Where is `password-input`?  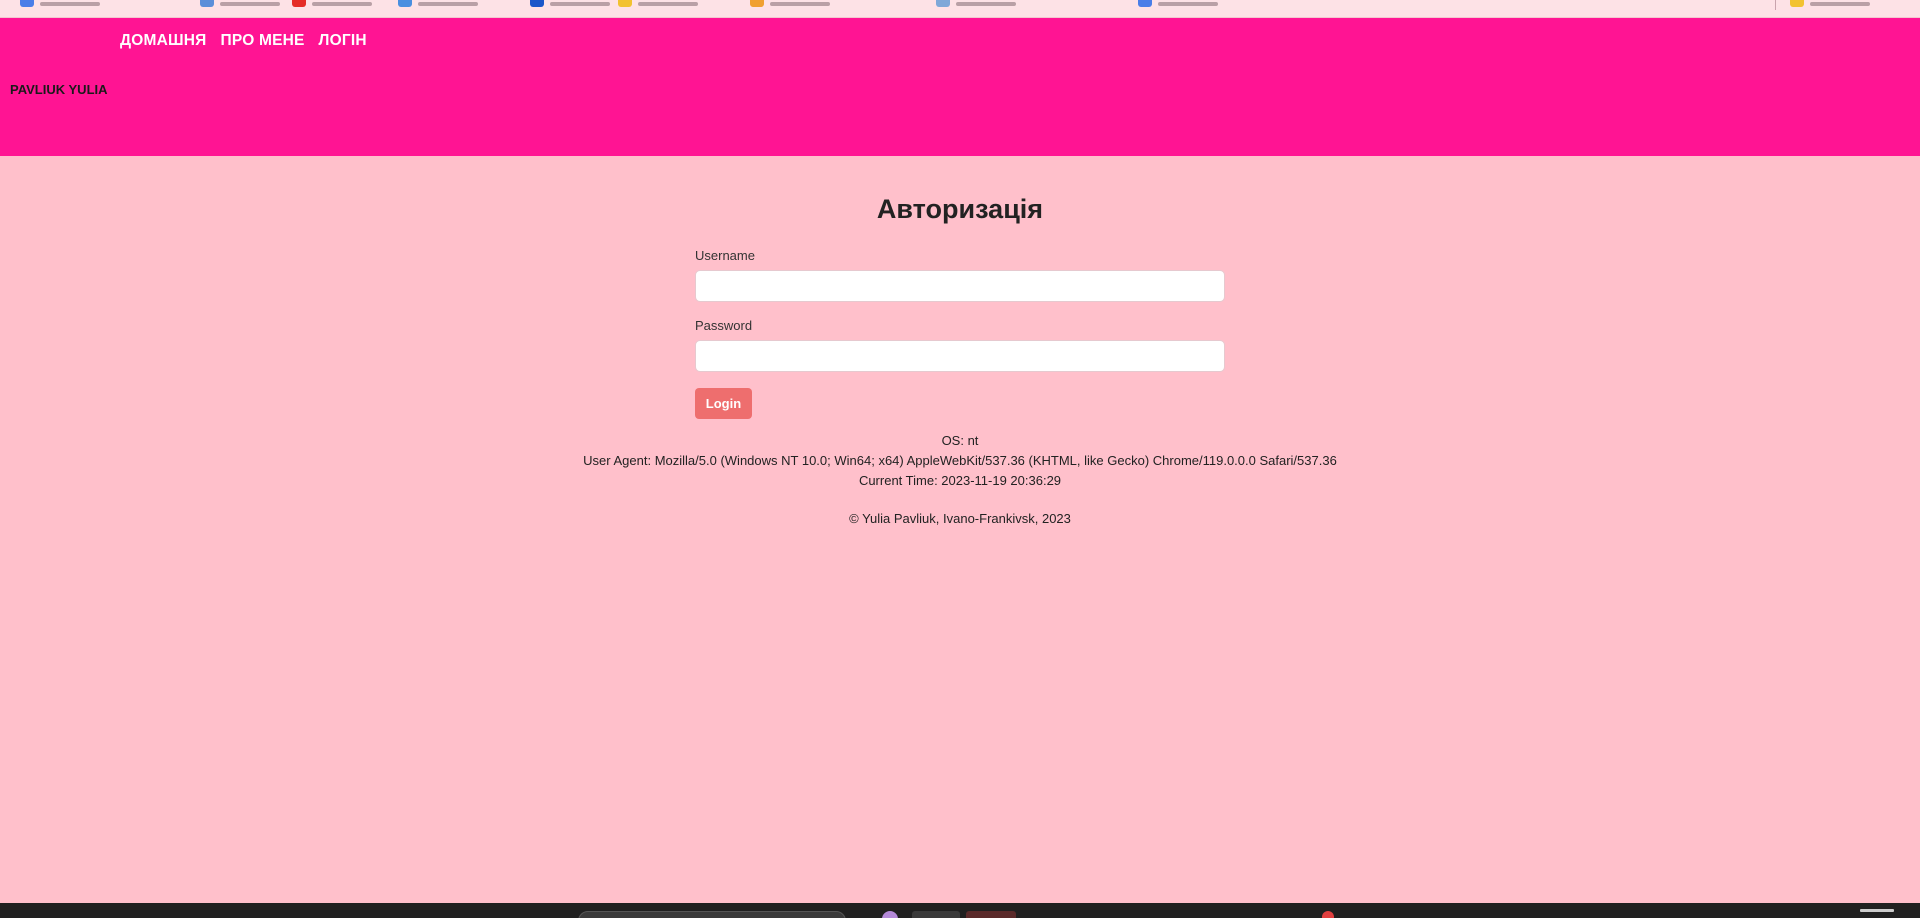
password-input is located at coordinates (960, 356).